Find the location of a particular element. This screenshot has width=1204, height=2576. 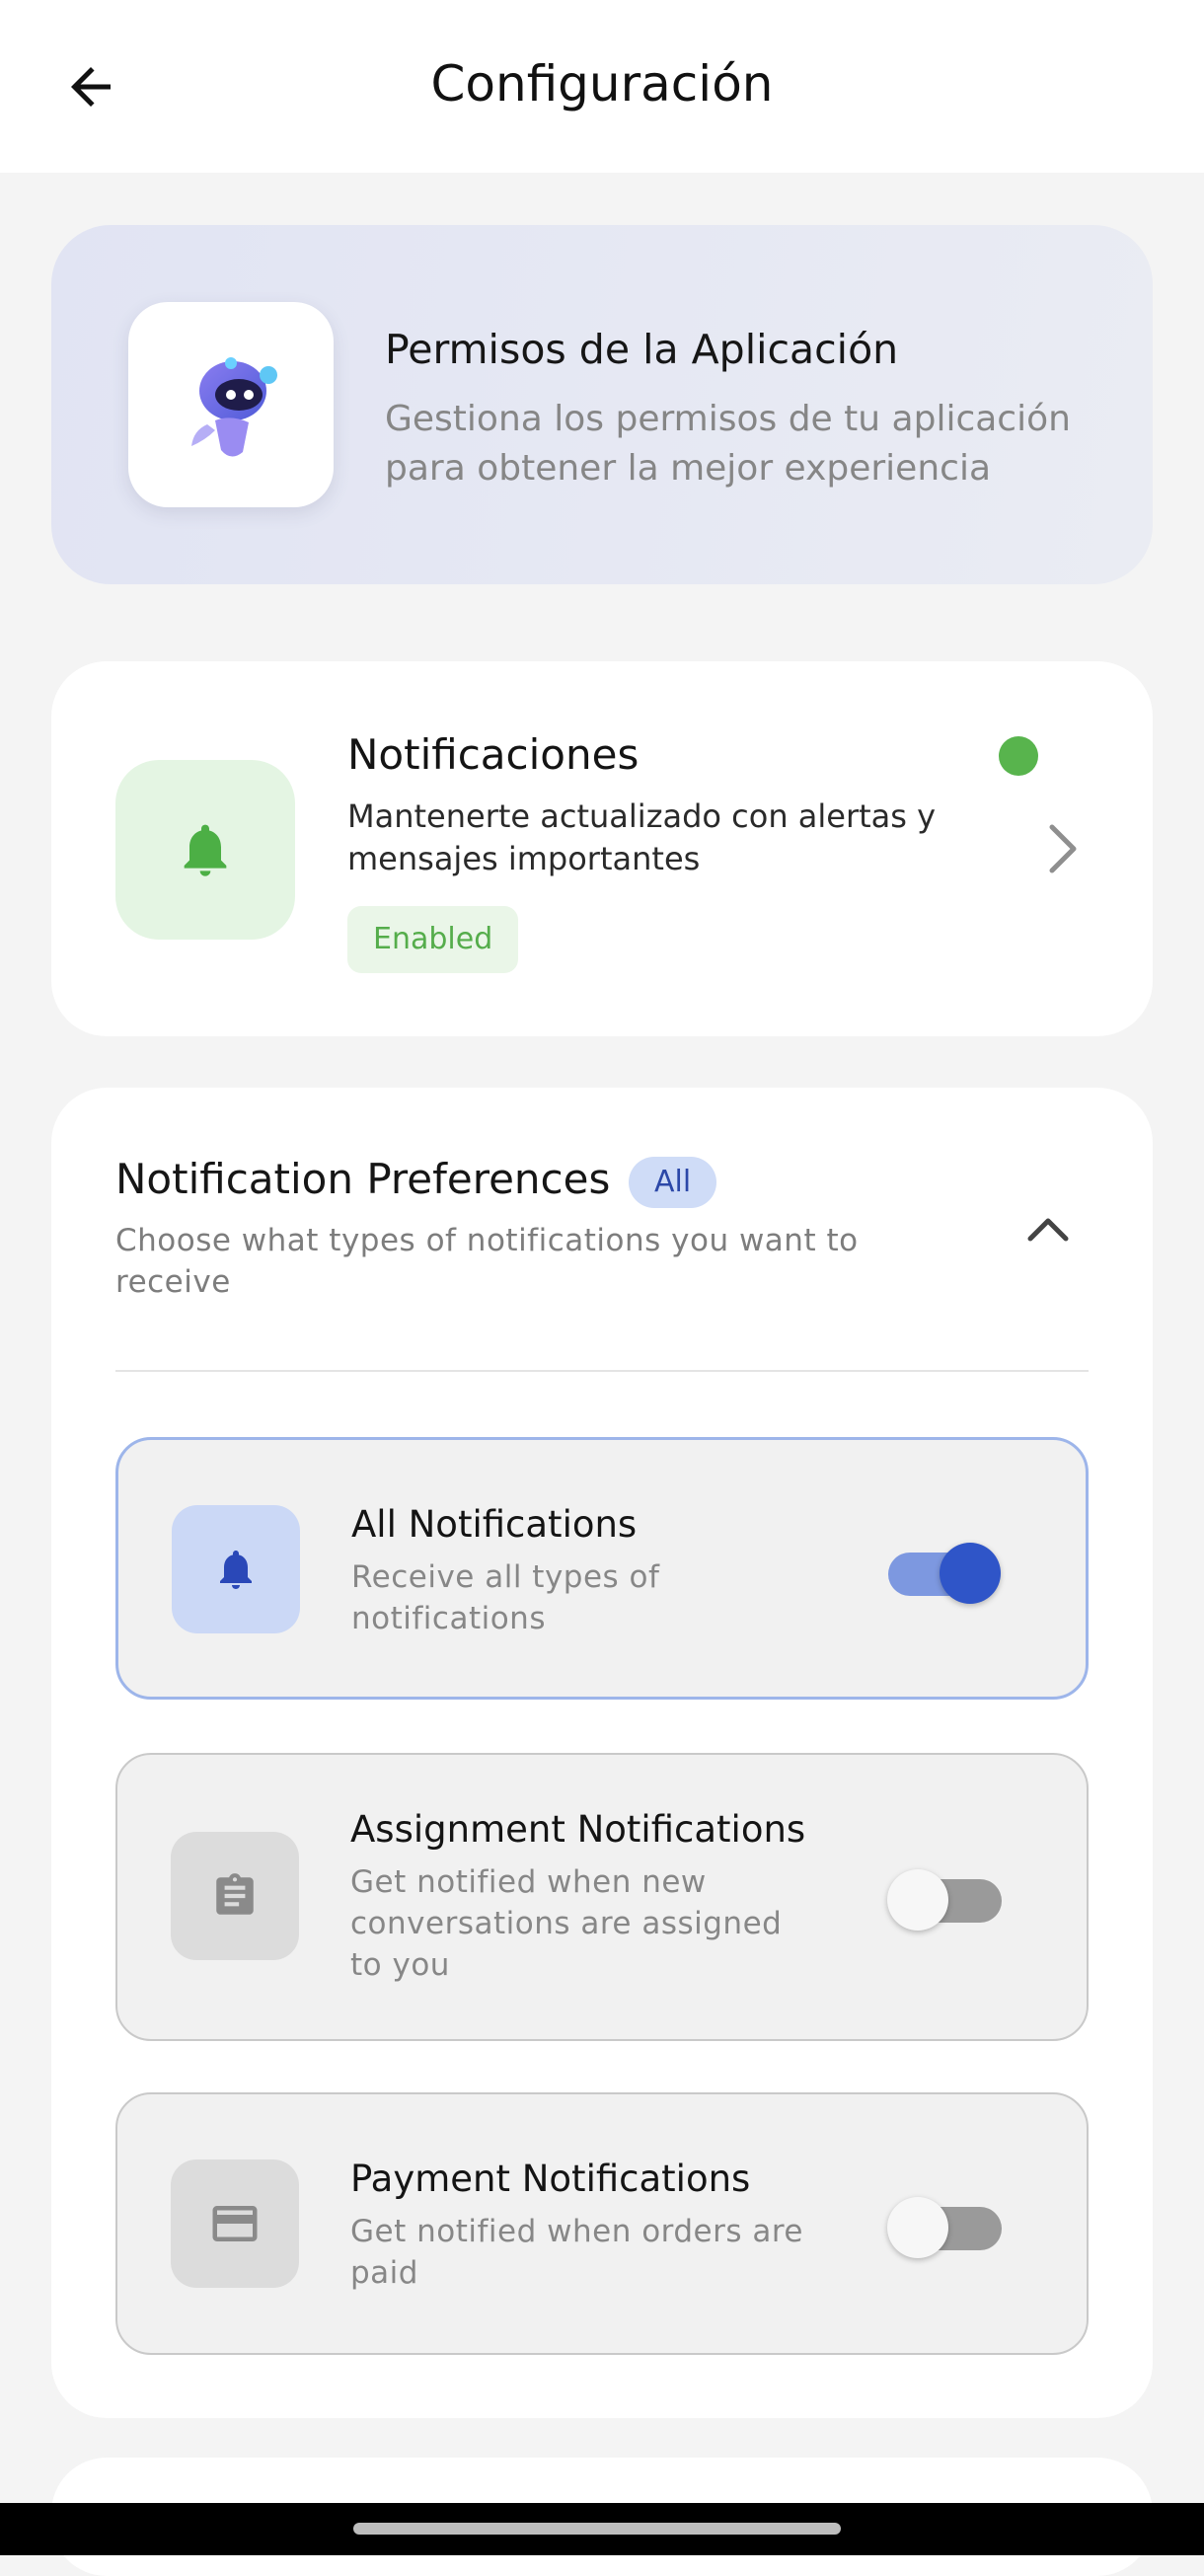

divider is located at coordinates (602, 1371).